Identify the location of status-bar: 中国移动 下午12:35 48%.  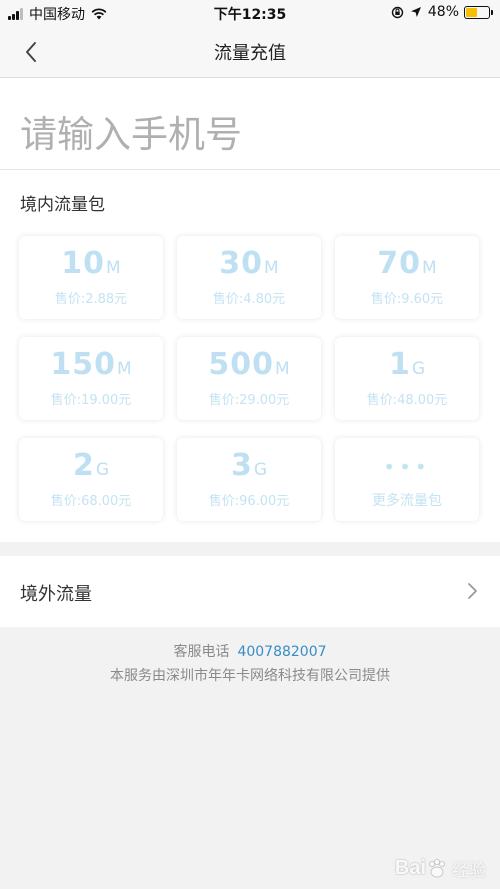
(250, 13).